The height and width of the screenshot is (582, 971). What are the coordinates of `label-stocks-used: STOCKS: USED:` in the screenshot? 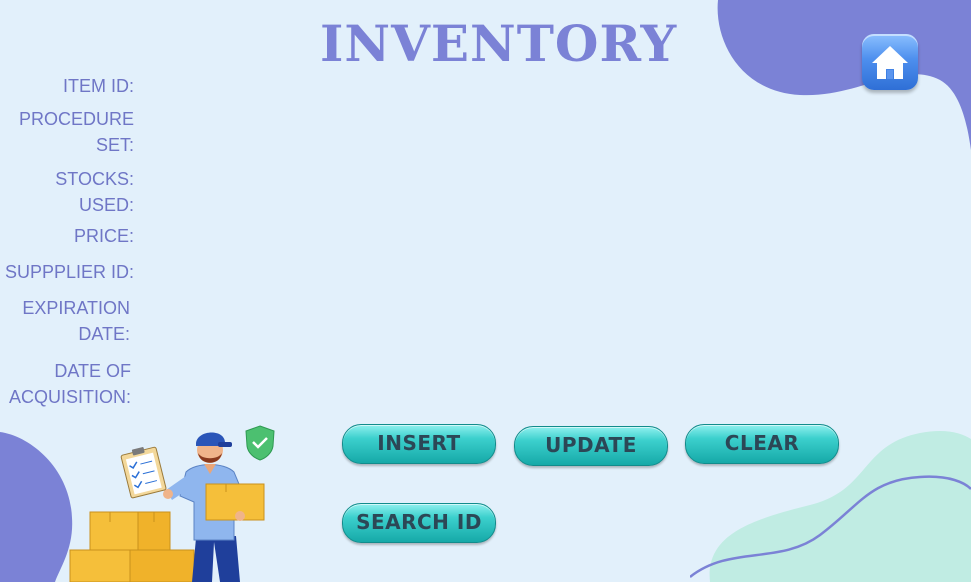 It's located at (94, 192).